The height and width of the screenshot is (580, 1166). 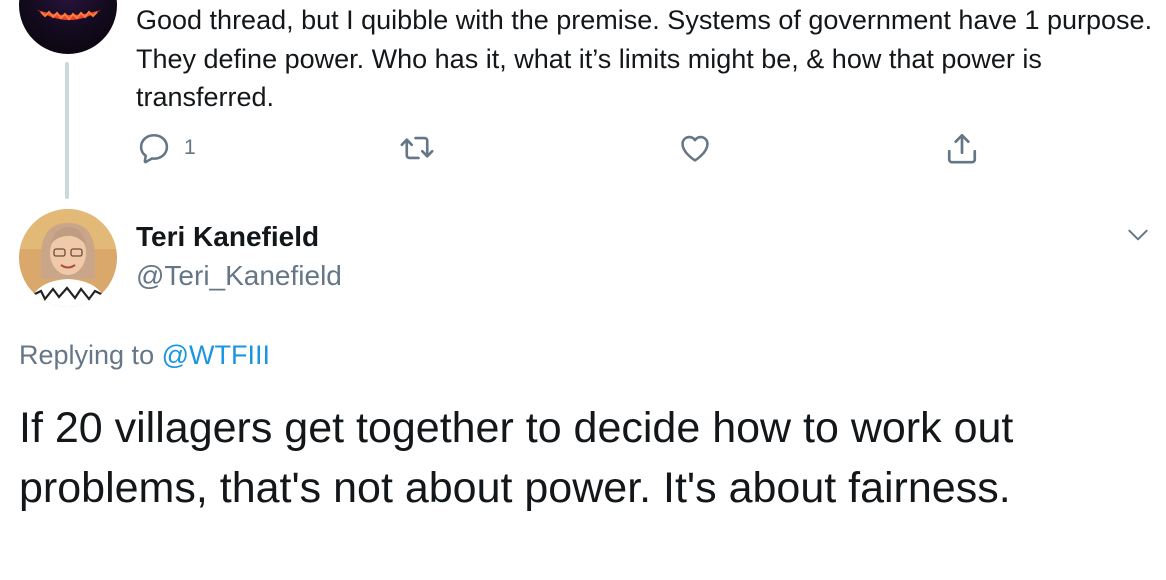 I want to click on retweet-button, so click(x=417, y=148).